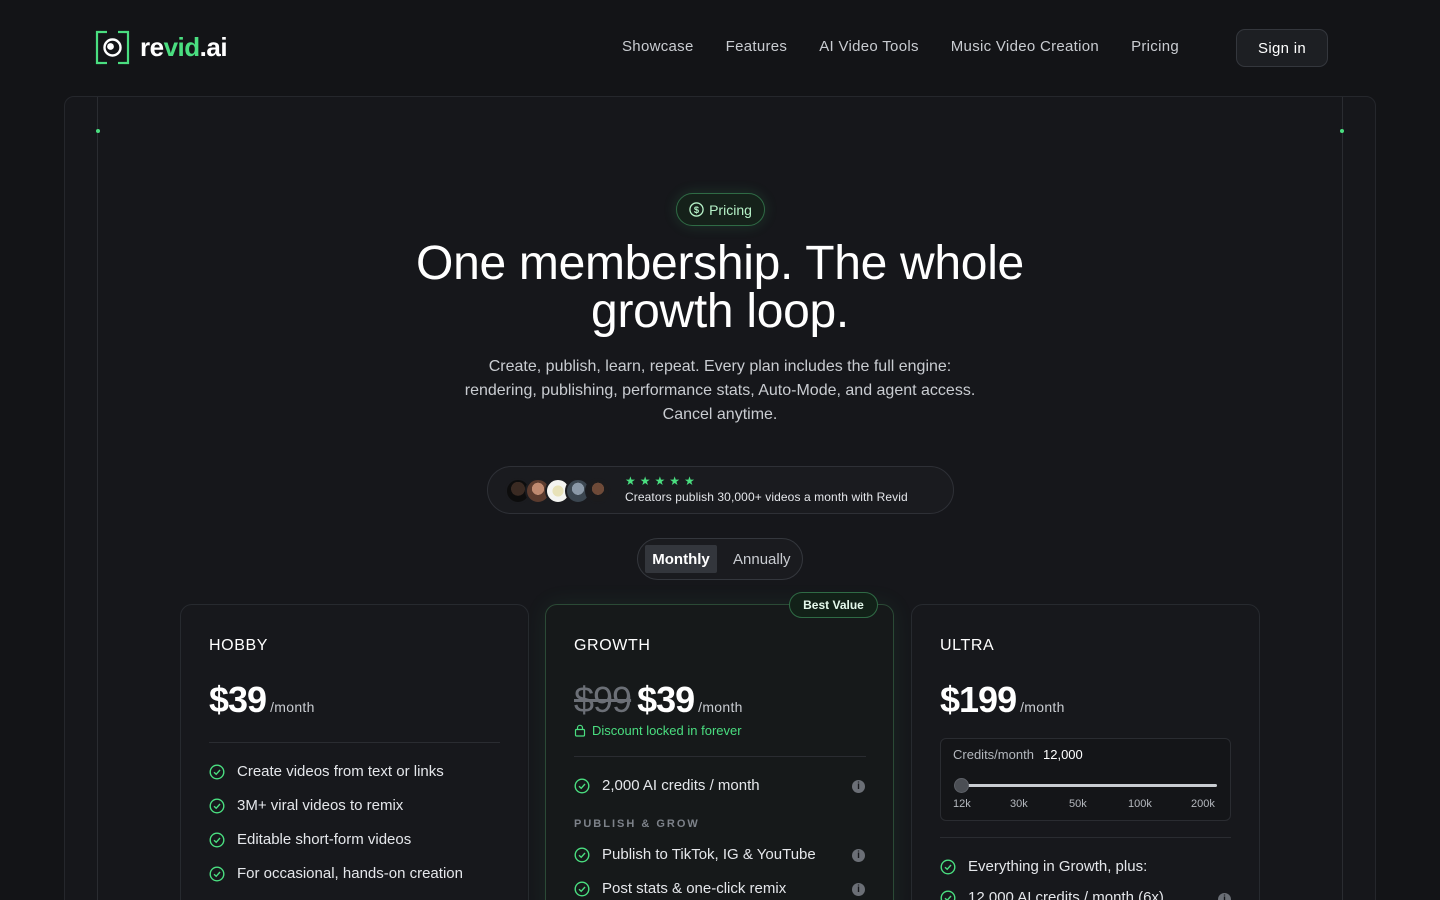 The height and width of the screenshot is (900, 1440). What do you see at coordinates (326, 771) in the screenshot?
I see `feature-item: Create videos from text or links` at bounding box center [326, 771].